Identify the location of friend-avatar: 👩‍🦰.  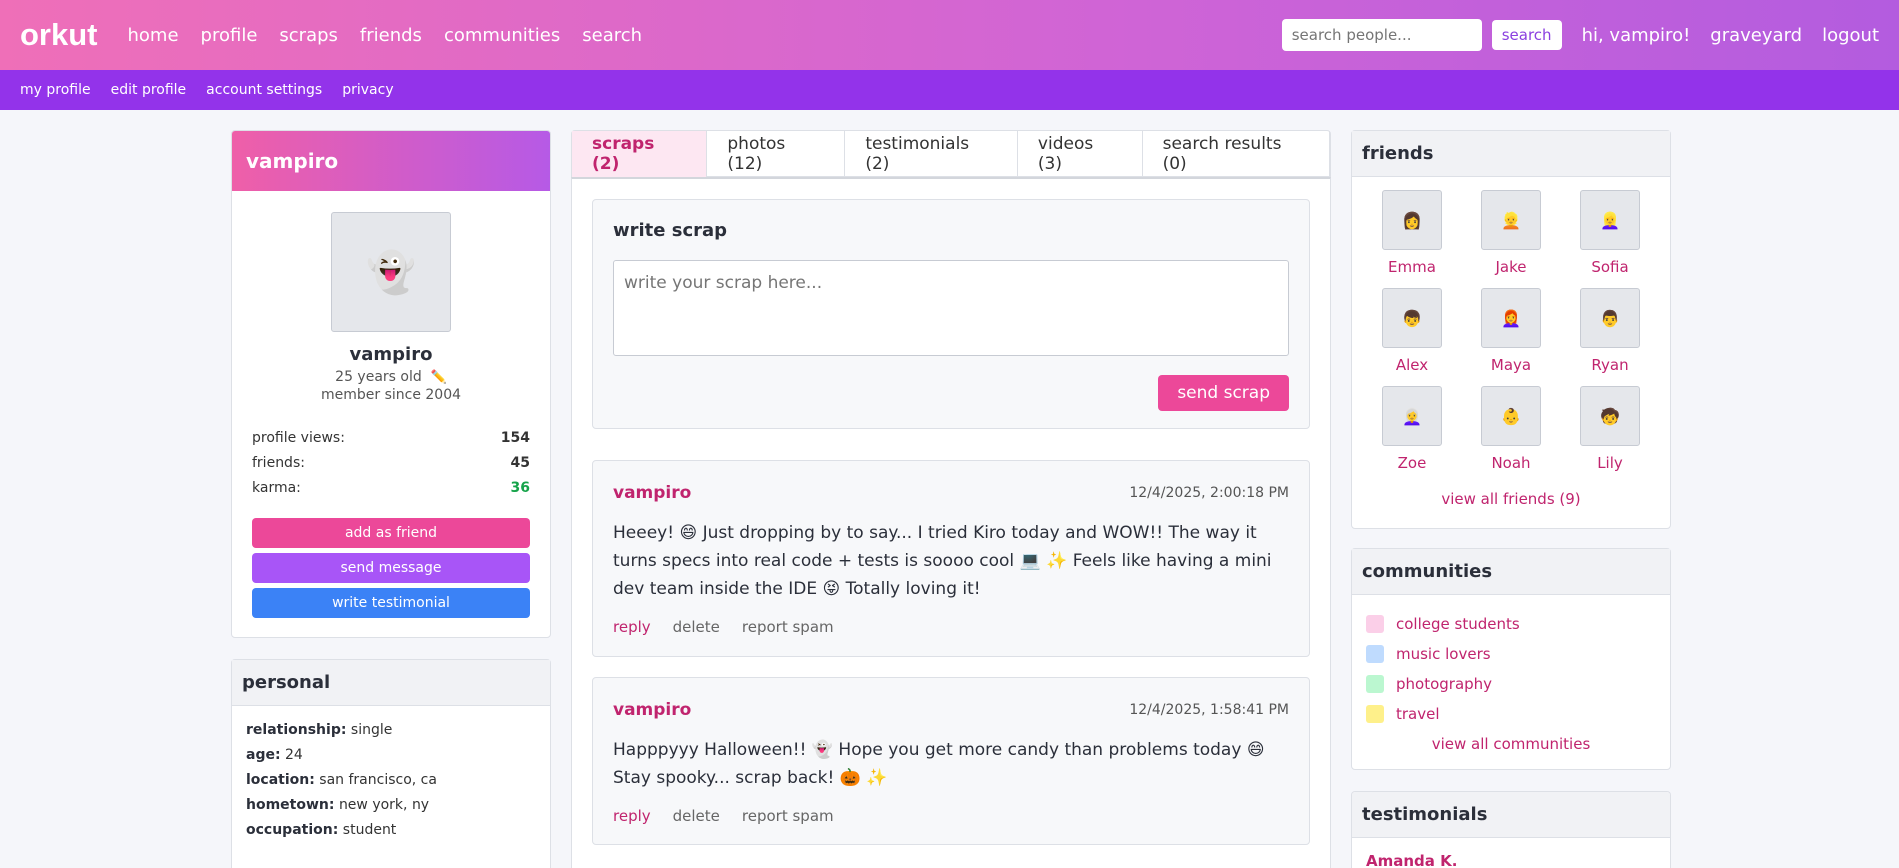
(1511, 318).